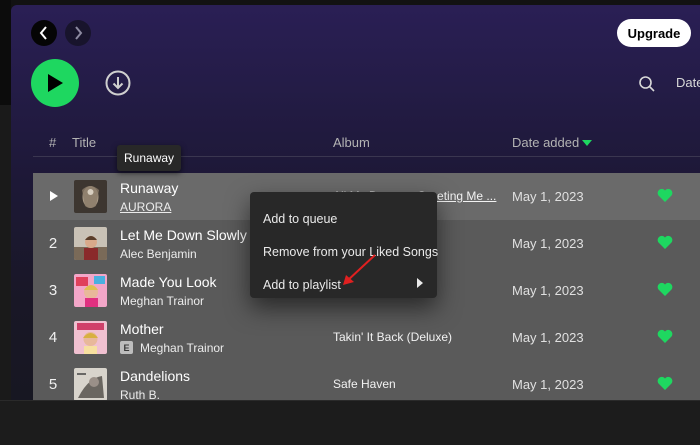  Describe the element at coordinates (392, 337) in the screenshot. I see `track-album: Takin' It Back (Deluxe)` at that location.